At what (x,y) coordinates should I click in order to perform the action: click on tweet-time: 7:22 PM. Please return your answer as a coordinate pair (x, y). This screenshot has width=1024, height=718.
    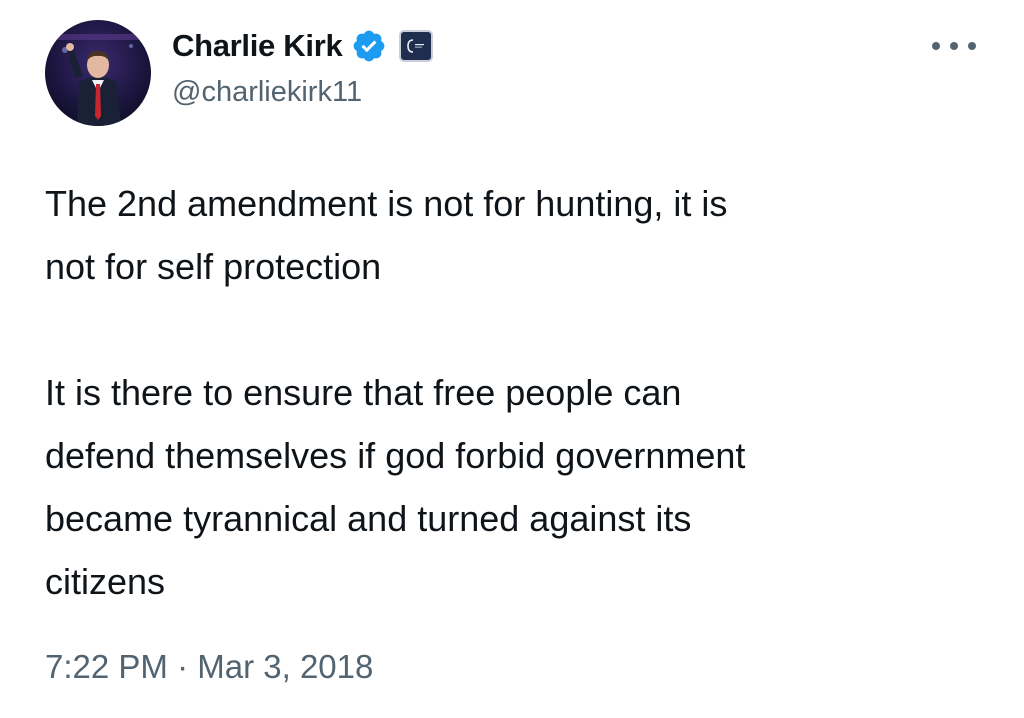
    Looking at the image, I should click on (106, 666).